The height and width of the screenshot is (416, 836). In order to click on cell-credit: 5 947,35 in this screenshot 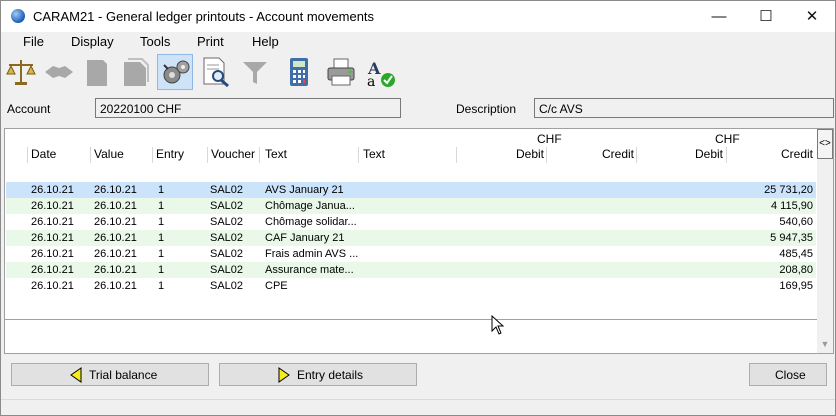, I will do `click(791, 238)`.